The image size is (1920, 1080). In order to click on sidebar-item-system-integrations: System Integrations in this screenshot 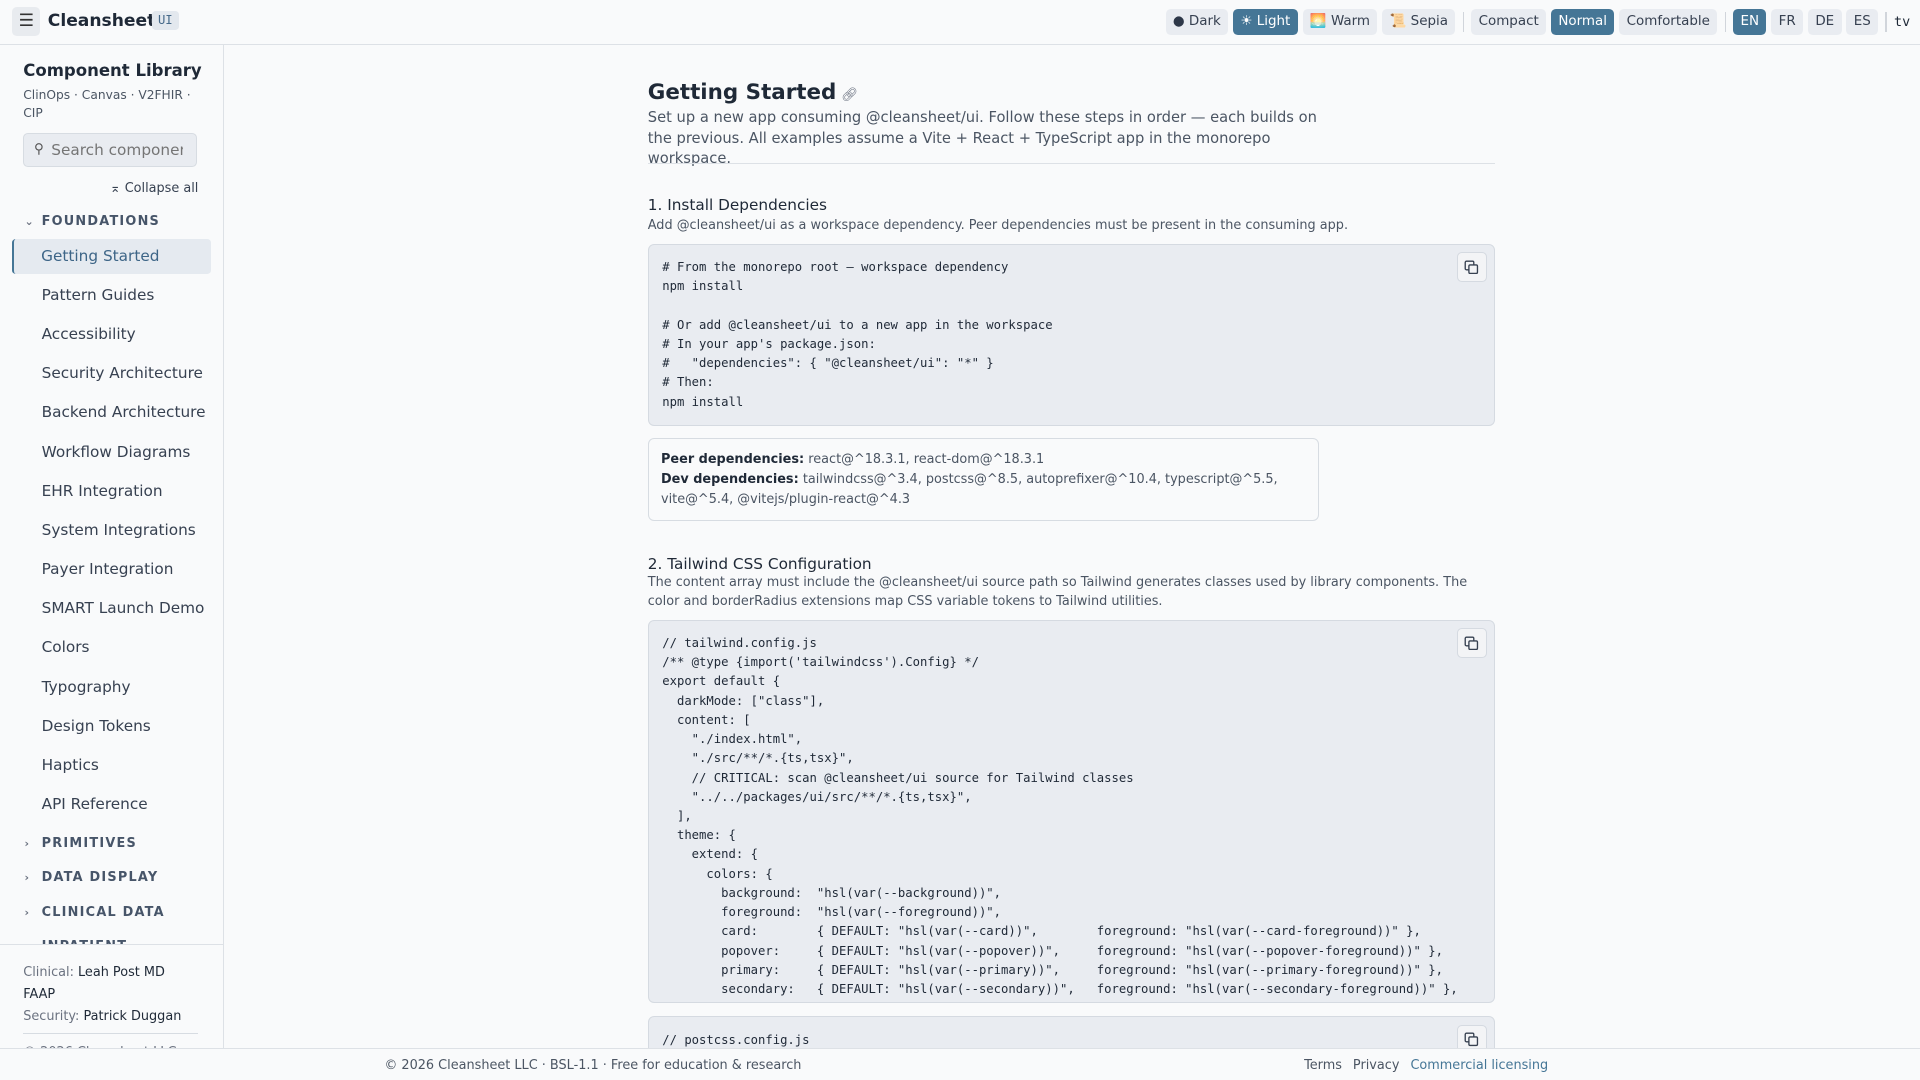, I will do `click(111, 531)`.